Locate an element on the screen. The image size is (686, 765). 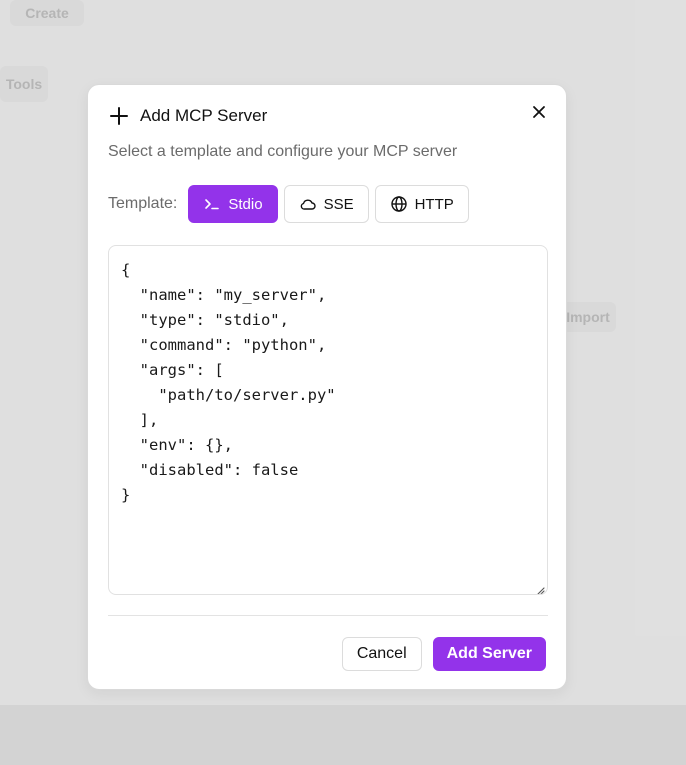
dialog-title: Add MCP Server is located at coordinates (204, 115).